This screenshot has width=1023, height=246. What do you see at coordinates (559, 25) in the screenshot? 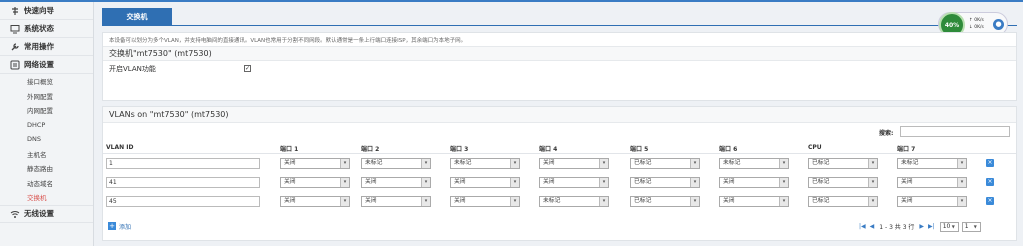
I see `tab-underline` at bounding box center [559, 25].